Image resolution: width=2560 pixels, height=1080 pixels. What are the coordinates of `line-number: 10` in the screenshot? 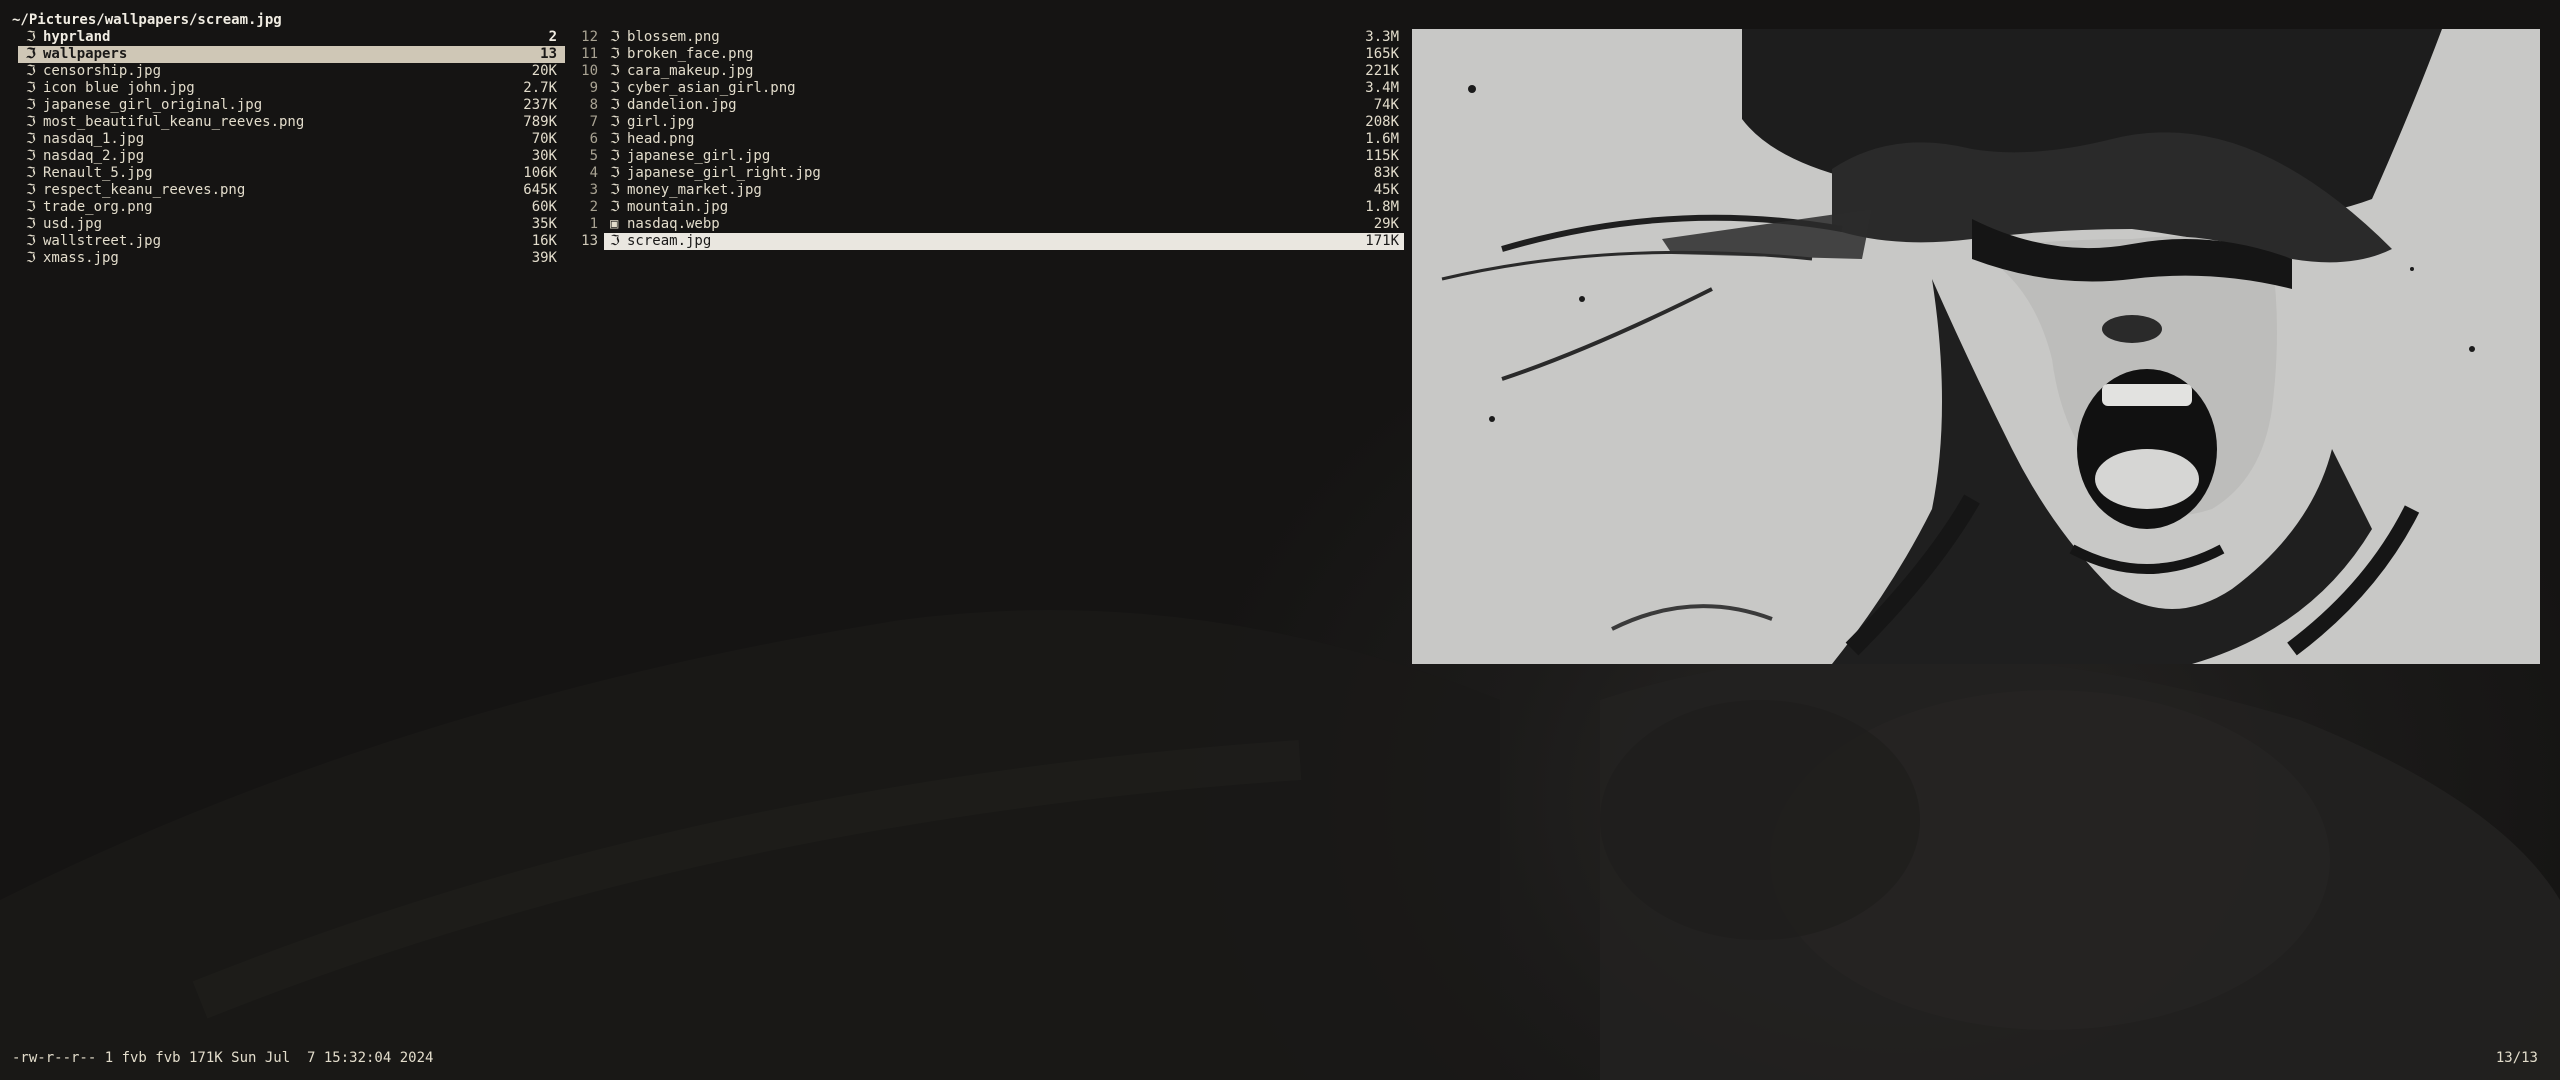 It's located at (589, 71).